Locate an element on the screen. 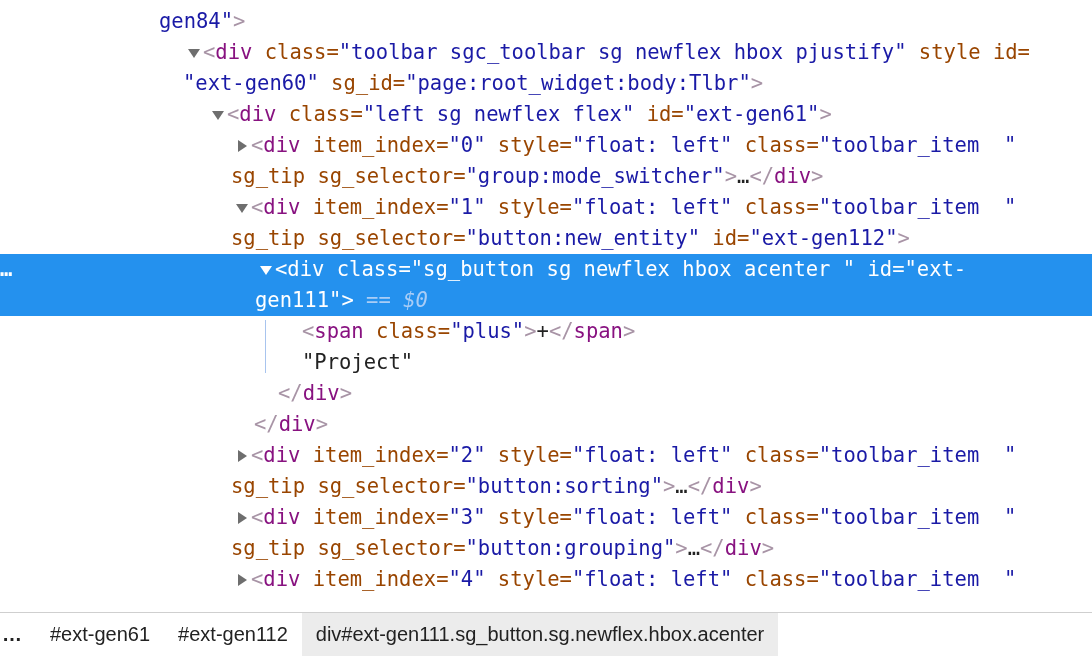 This screenshot has height=656, width=1092. code-line: <div item_index="2" style="float: left" class="toolbar_item " is located at coordinates (634, 455).